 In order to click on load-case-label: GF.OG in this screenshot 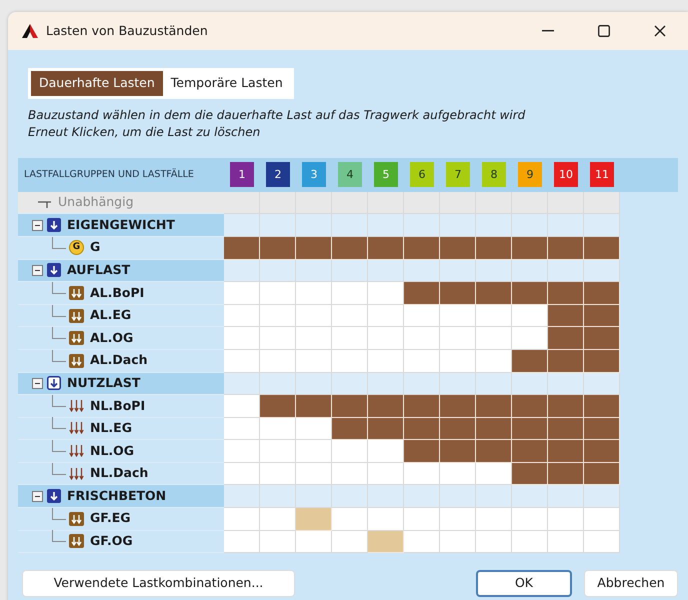, I will do `click(111, 541)`.